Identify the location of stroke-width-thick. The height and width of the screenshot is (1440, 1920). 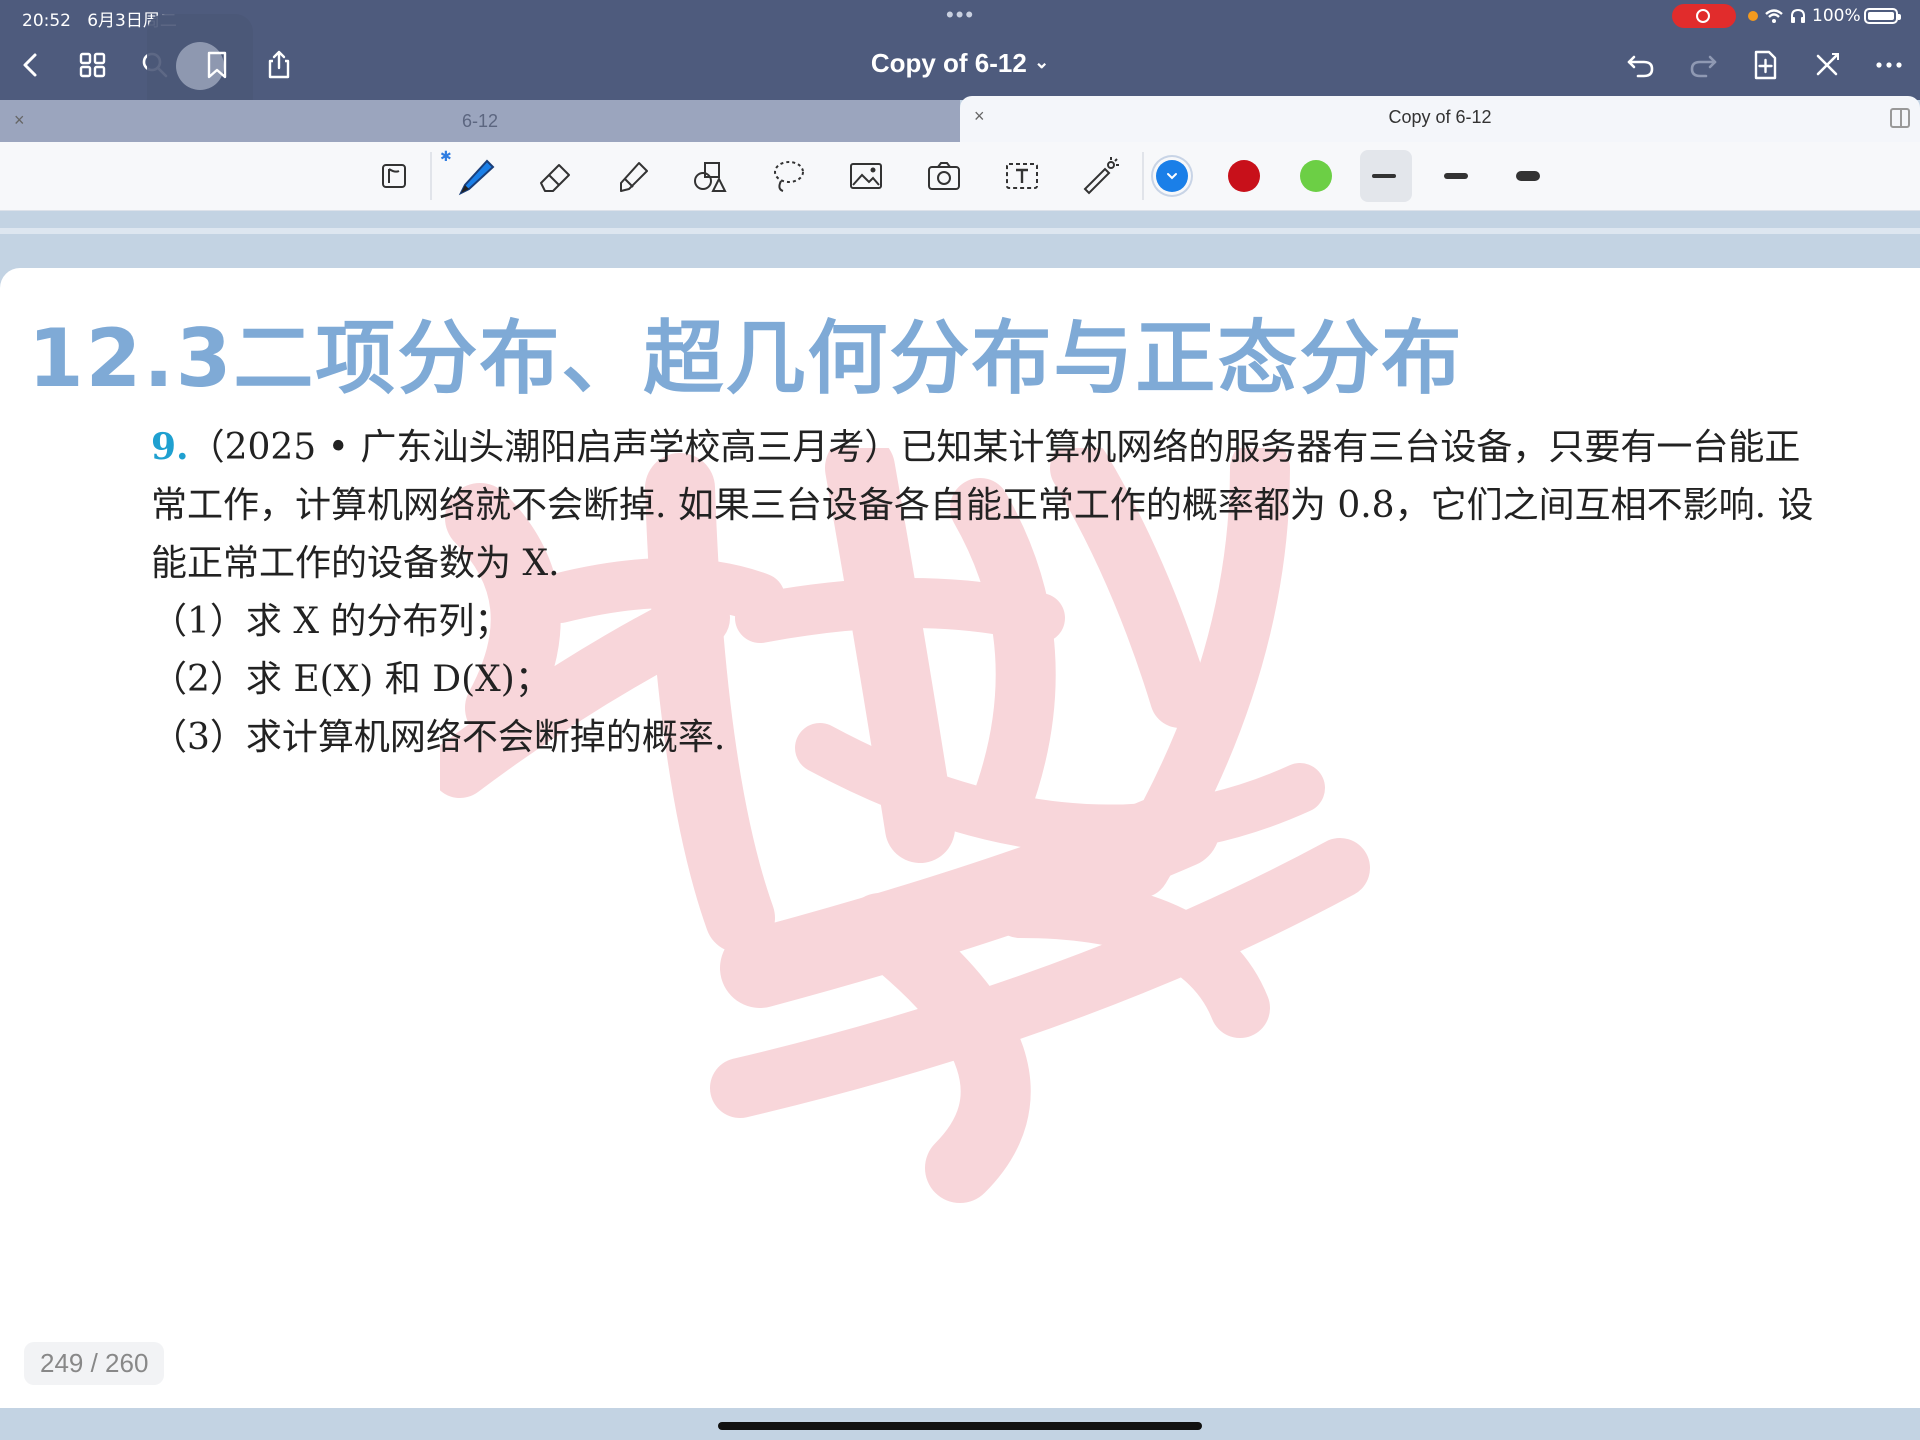
(1530, 176).